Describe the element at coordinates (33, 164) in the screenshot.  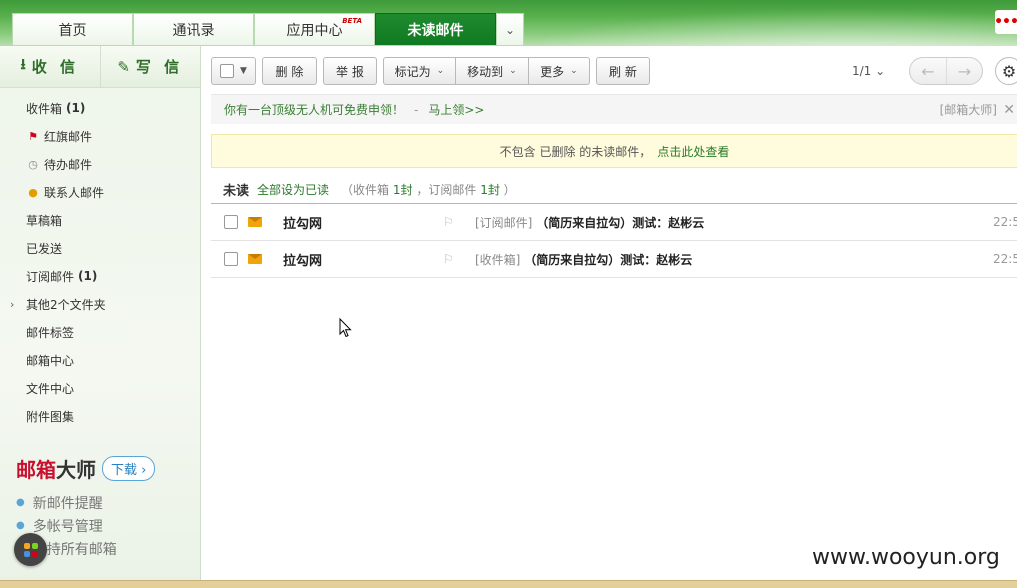
I see `clock-icon: ◷` at that location.